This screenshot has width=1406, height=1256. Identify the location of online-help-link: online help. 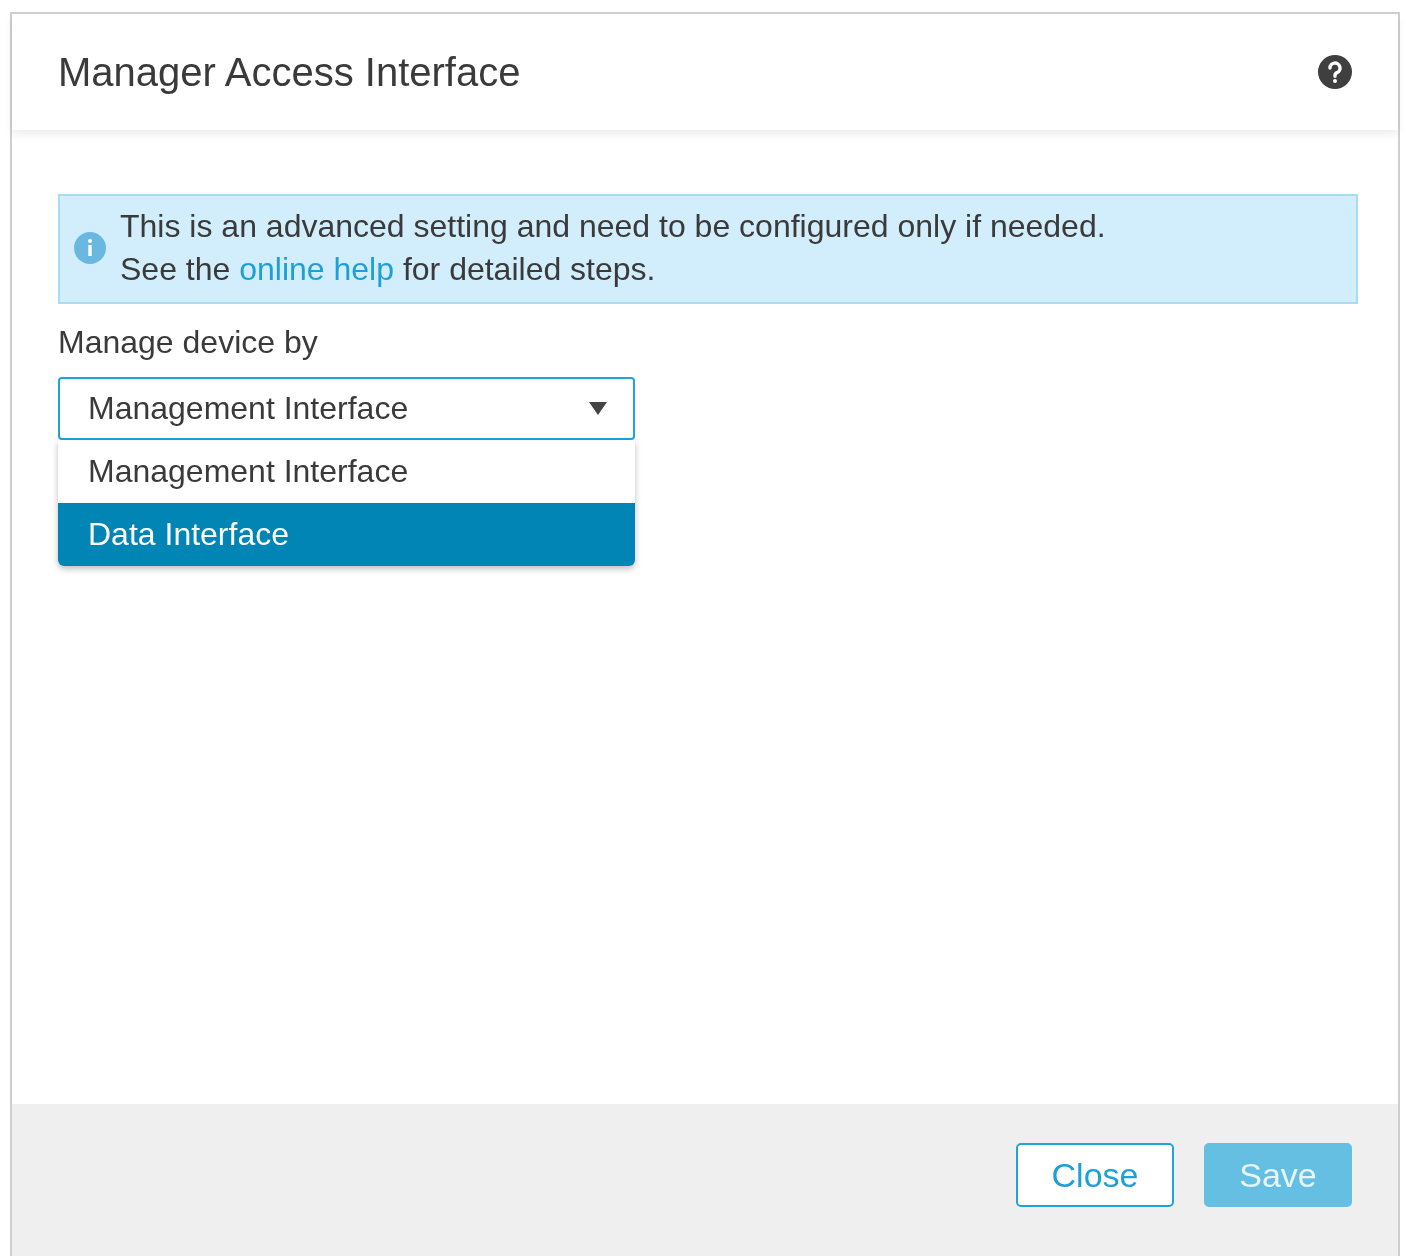
(316, 269).